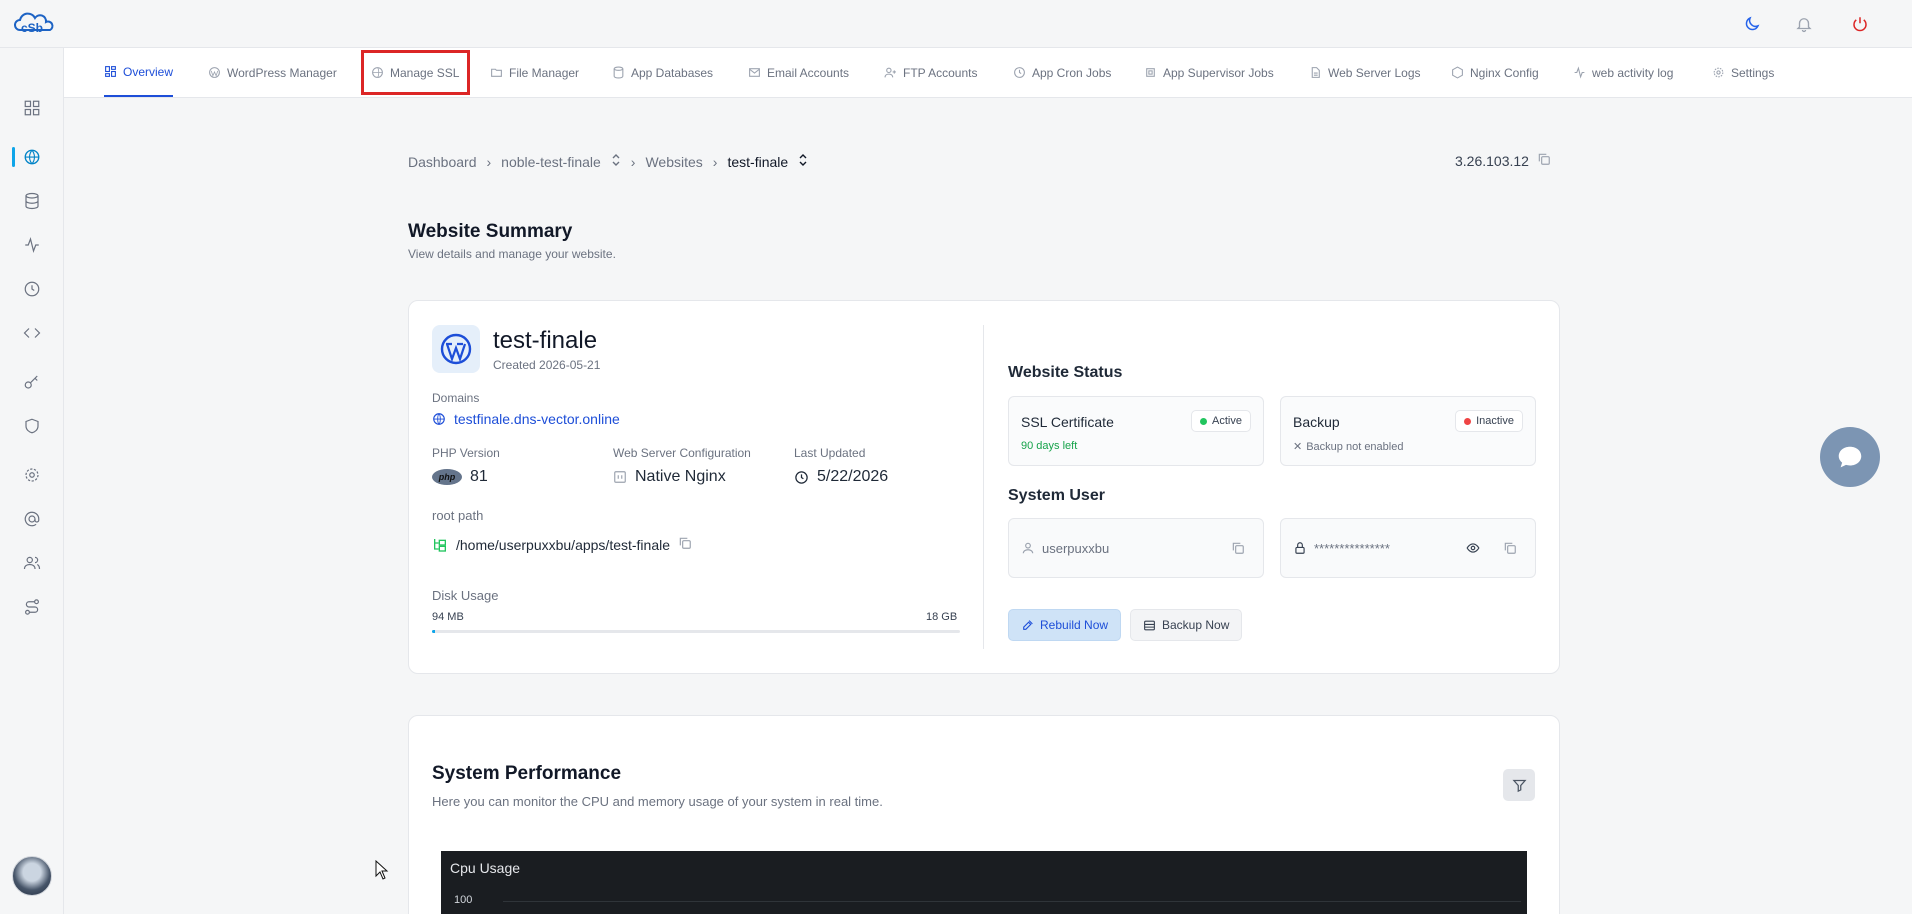  Describe the element at coordinates (673, 162) in the screenshot. I see `breadcrumb-websites: Websites` at that location.